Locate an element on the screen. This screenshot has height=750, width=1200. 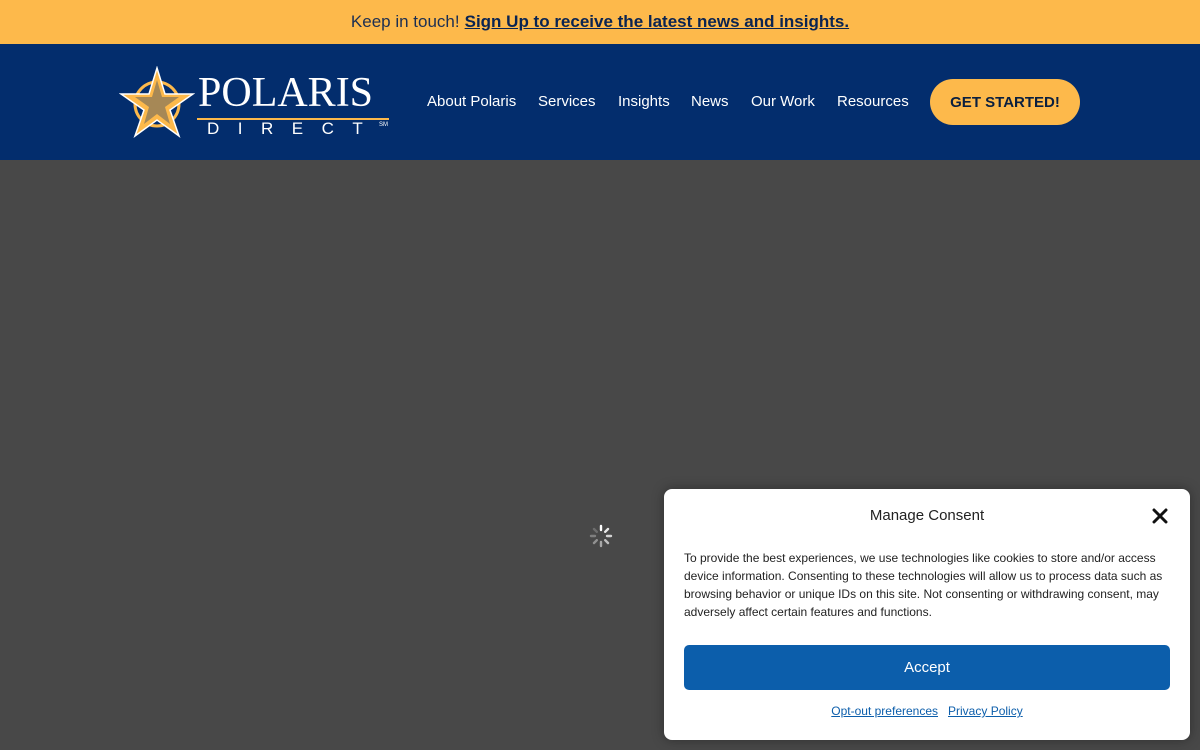
opt-out-preferences-link: Opt-out preferences is located at coordinates (884, 711).